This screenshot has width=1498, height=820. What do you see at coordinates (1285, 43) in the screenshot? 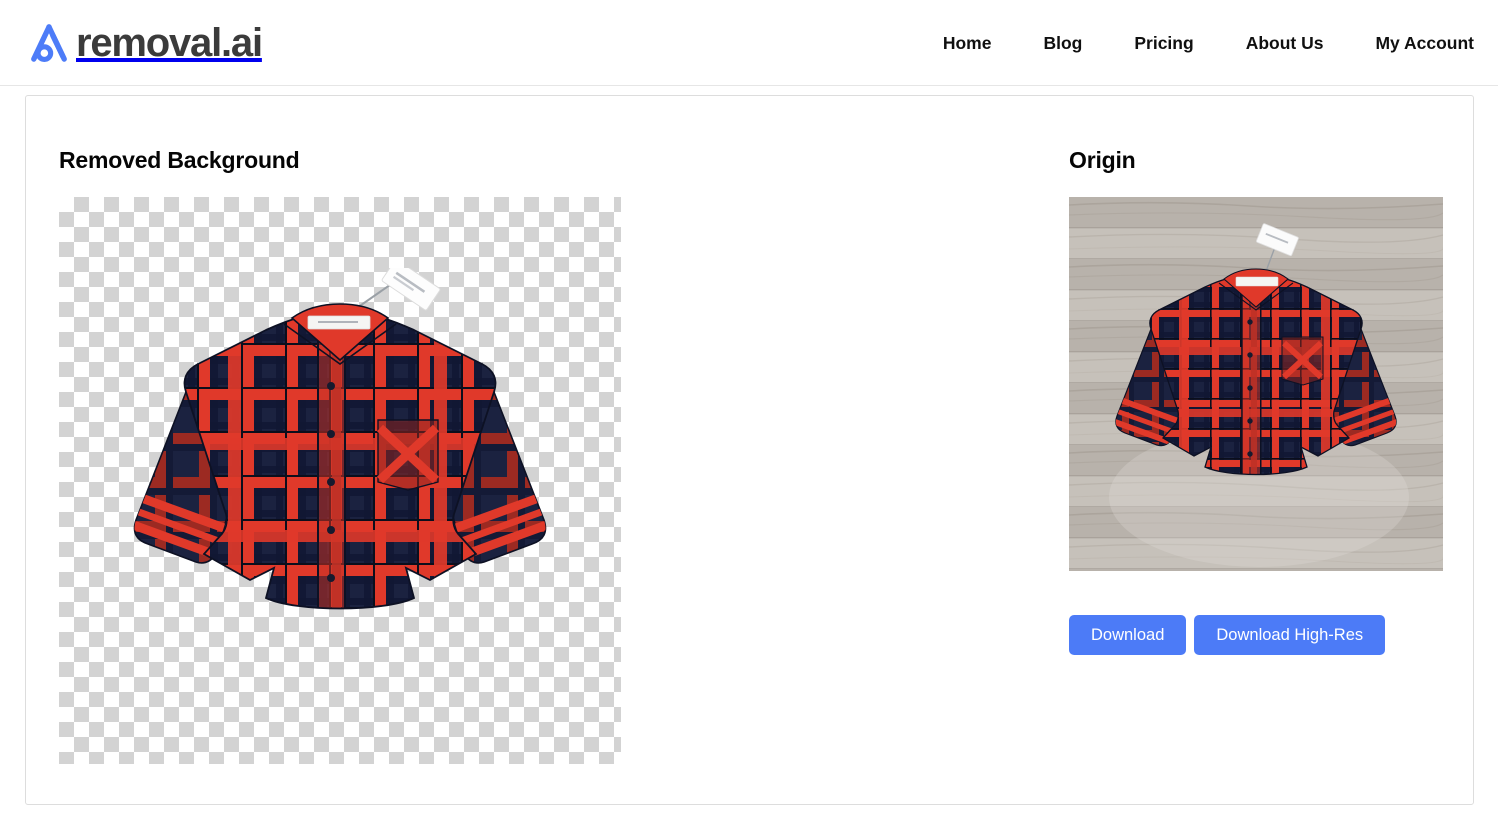
I see `nav-item-about-us: About Us` at bounding box center [1285, 43].